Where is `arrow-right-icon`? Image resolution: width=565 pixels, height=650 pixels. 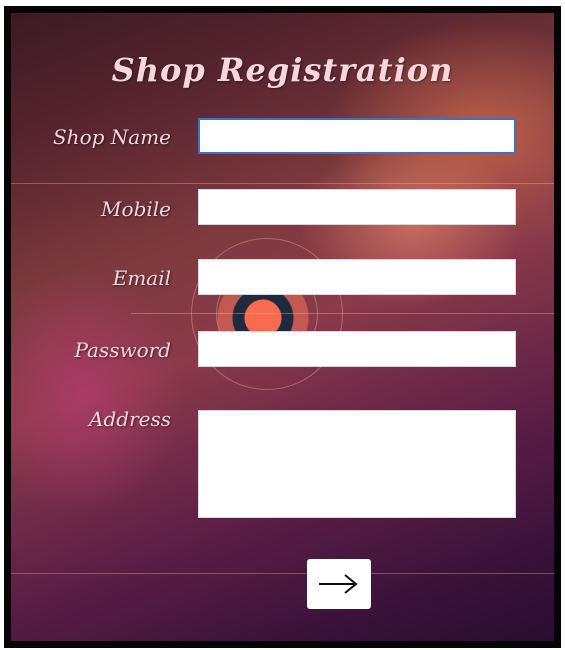 arrow-right-icon is located at coordinates (338, 584).